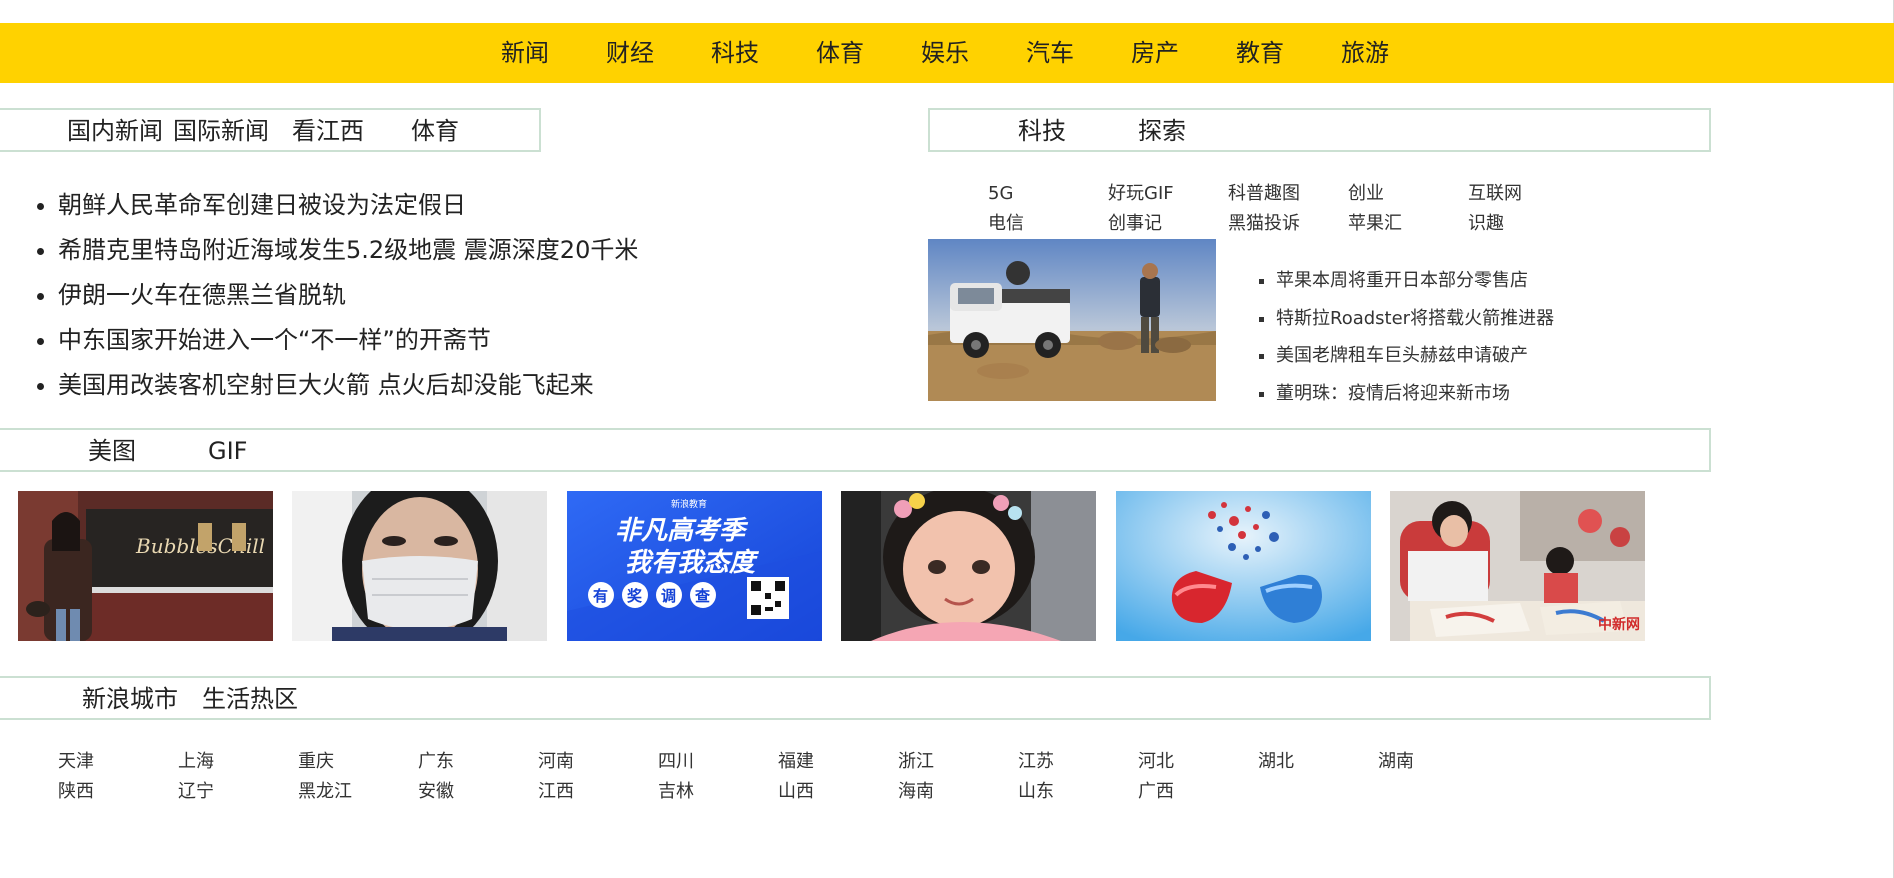 This screenshot has width=1894, height=878. What do you see at coordinates (1276, 762) in the screenshot?
I see `city-link: 湖北` at bounding box center [1276, 762].